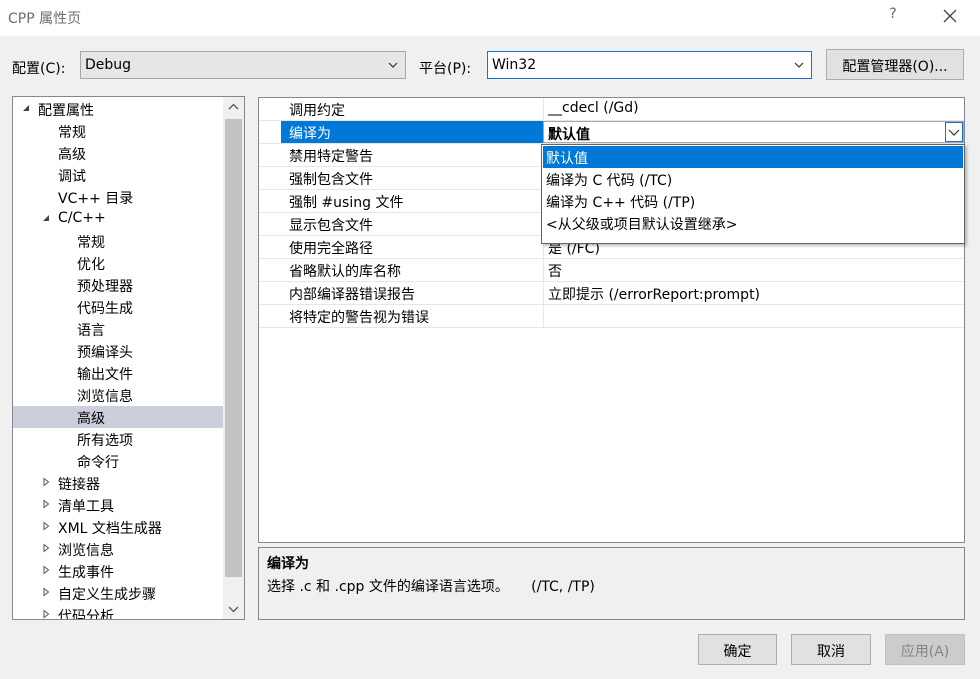  I want to click on apply-button: 应用(A), so click(925, 649).